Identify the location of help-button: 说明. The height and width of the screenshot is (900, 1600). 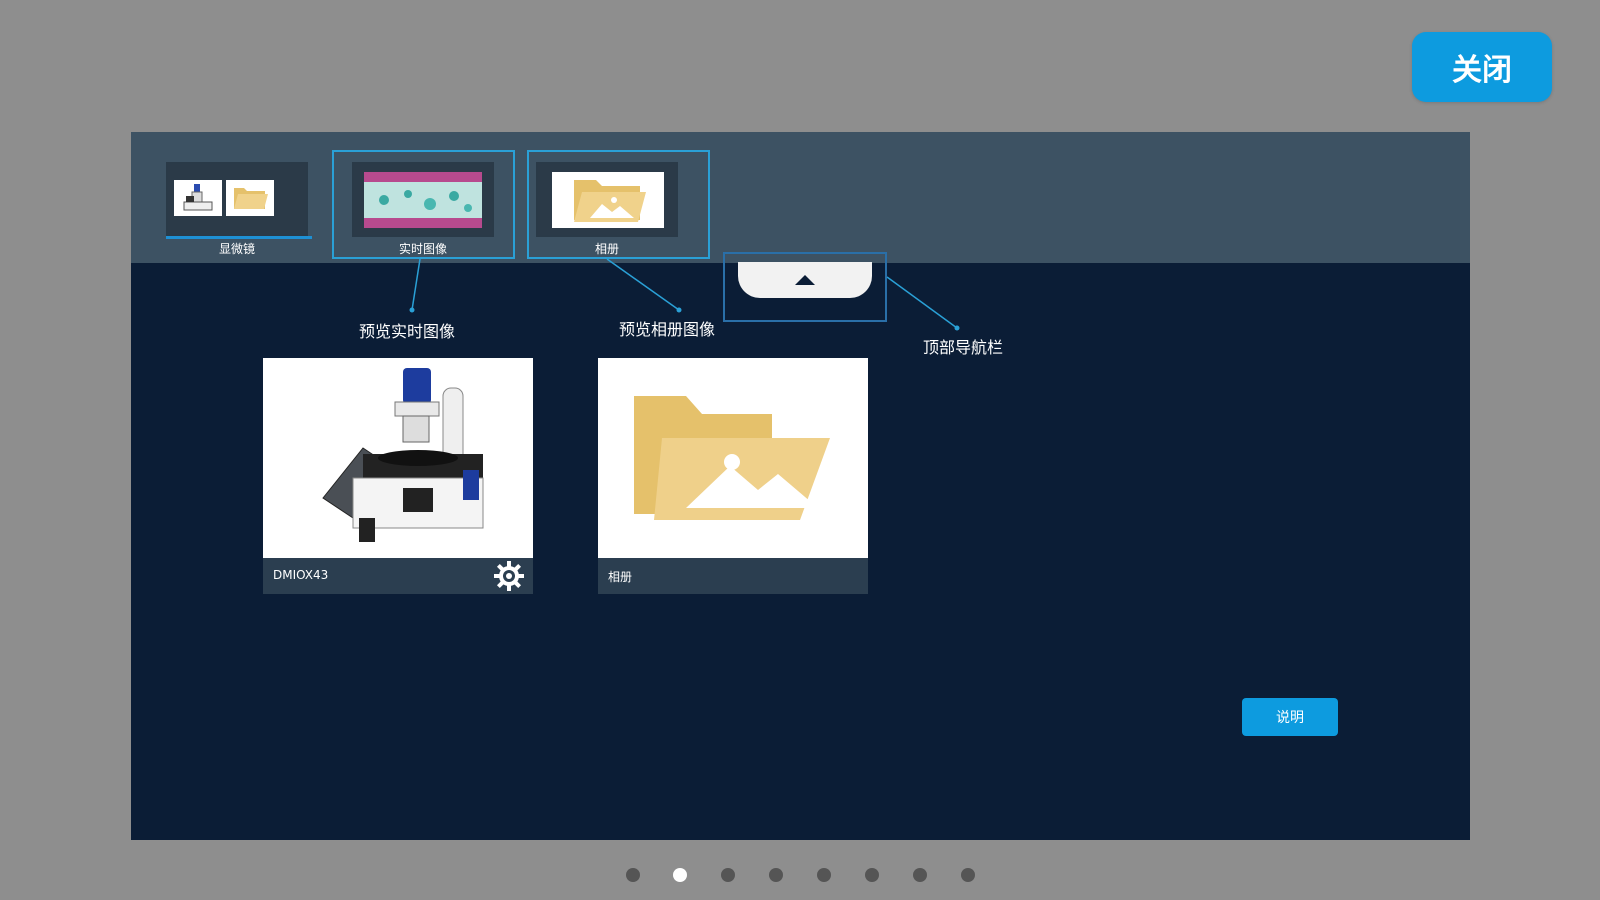
(1290, 717).